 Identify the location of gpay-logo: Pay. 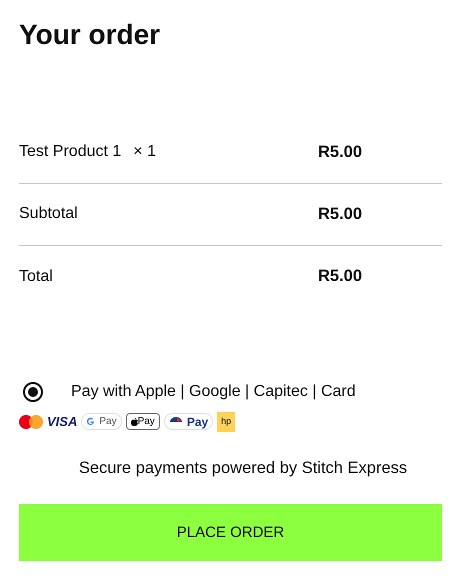
(101, 421).